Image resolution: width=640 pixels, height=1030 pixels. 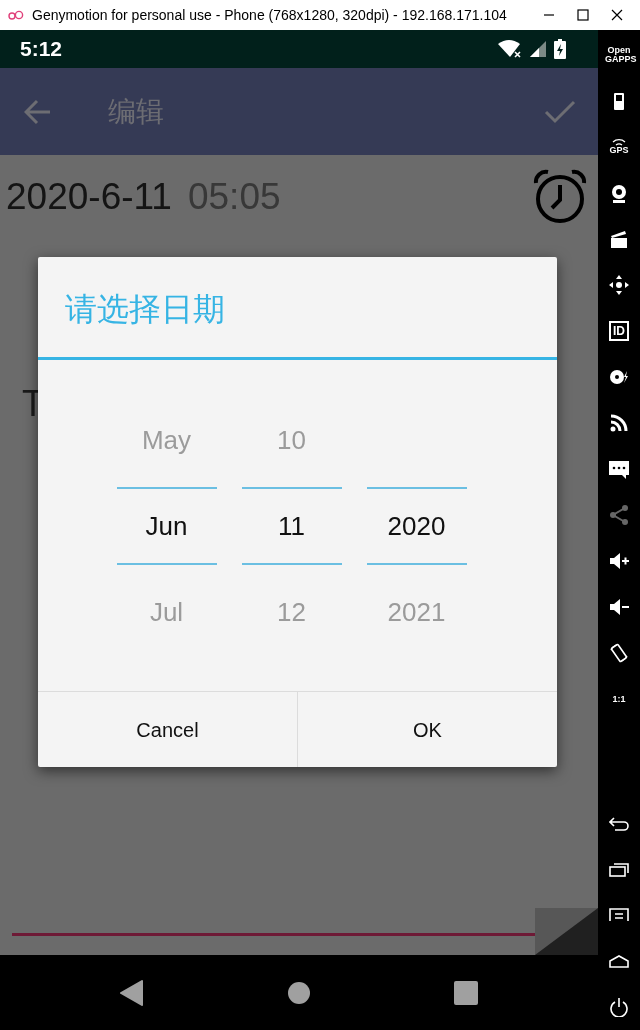 I want to click on signal-icon, so click(x=538, y=49).